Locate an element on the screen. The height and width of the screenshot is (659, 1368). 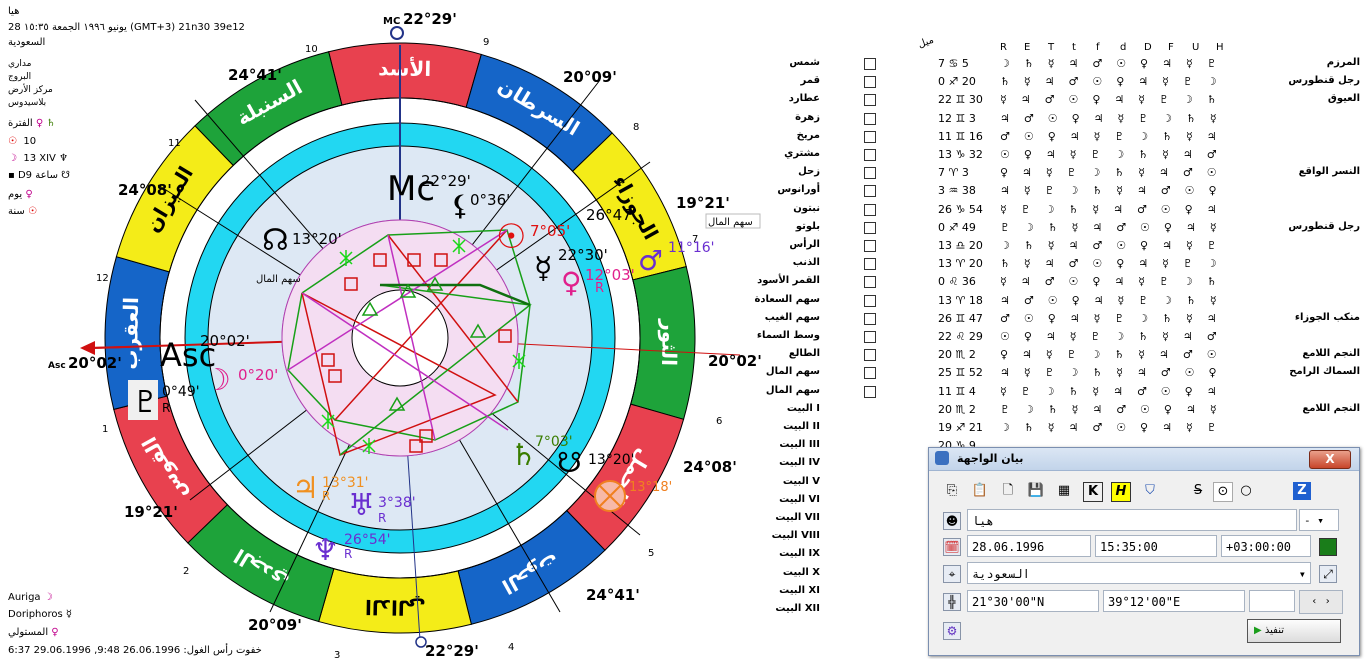
gender-value: - is located at coordinates (1307, 520).